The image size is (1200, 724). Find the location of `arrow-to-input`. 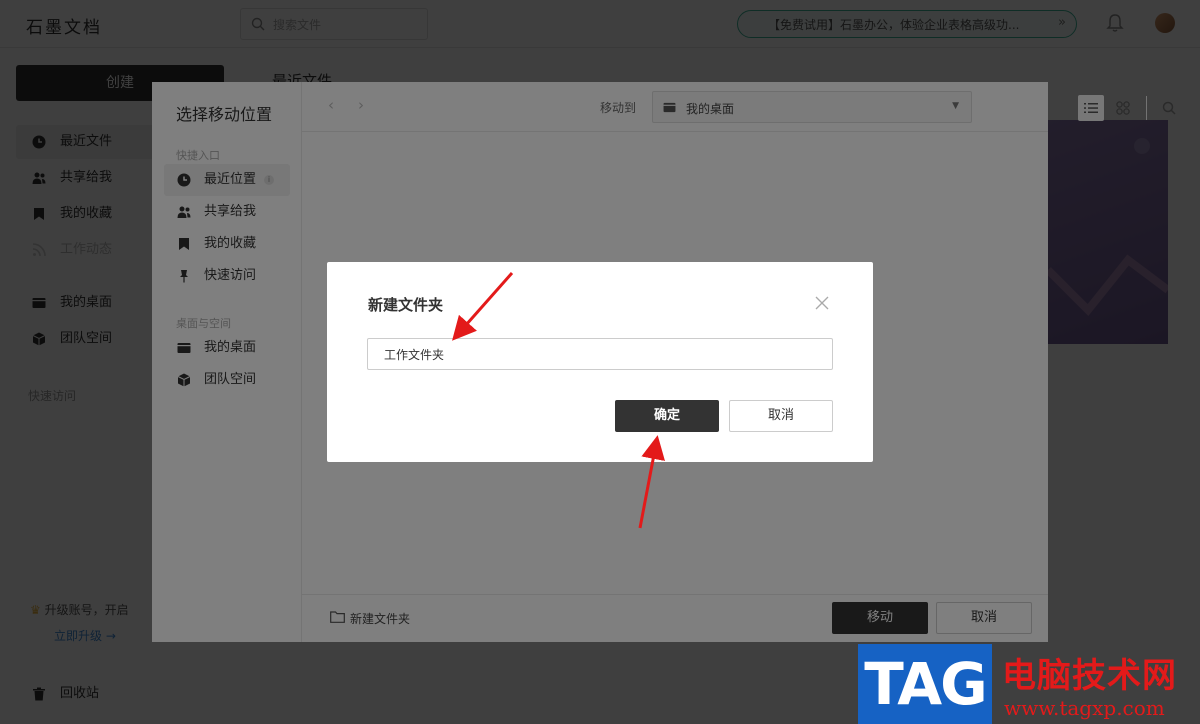

arrow-to-input is located at coordinates (483, 306).